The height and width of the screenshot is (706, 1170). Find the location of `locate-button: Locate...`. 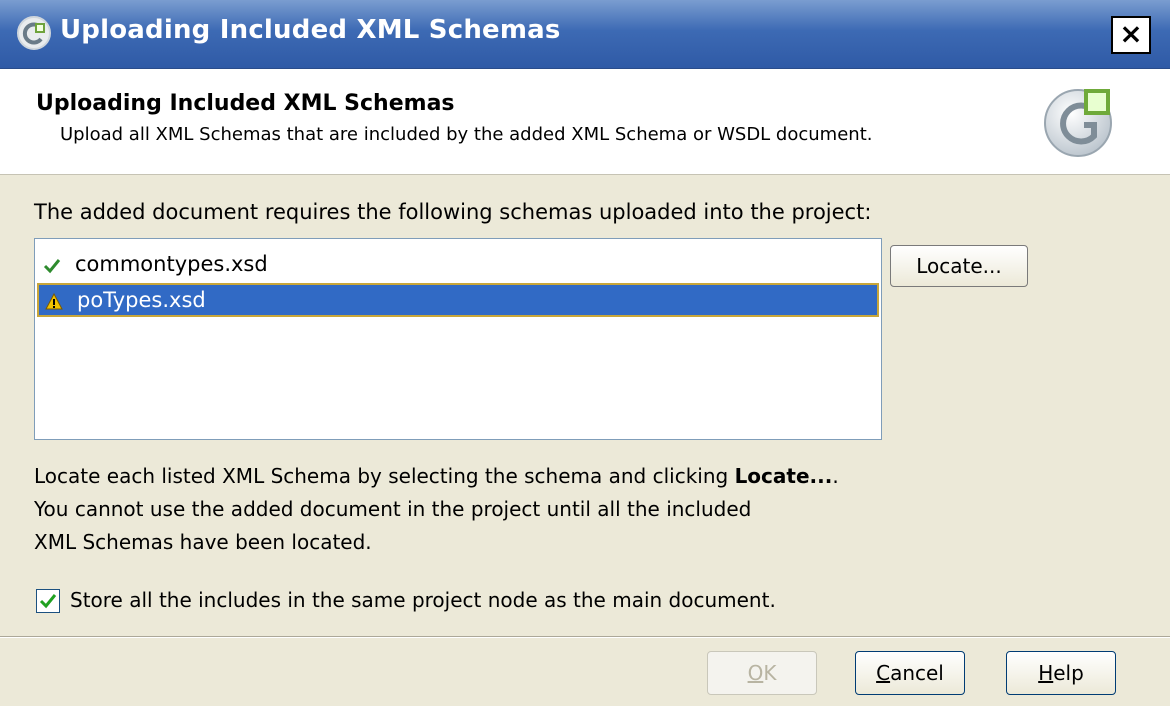

locate-button: Locate... is located at coordinates (959, 266).